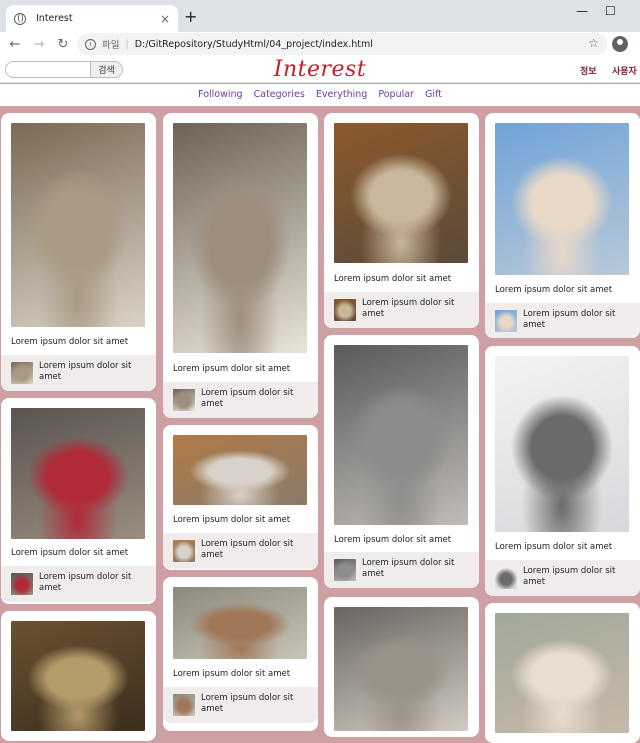  Describe the element at coordinates (593, 43) in the screenshot. I see `bookmark-star-icon: ☆` at that location.